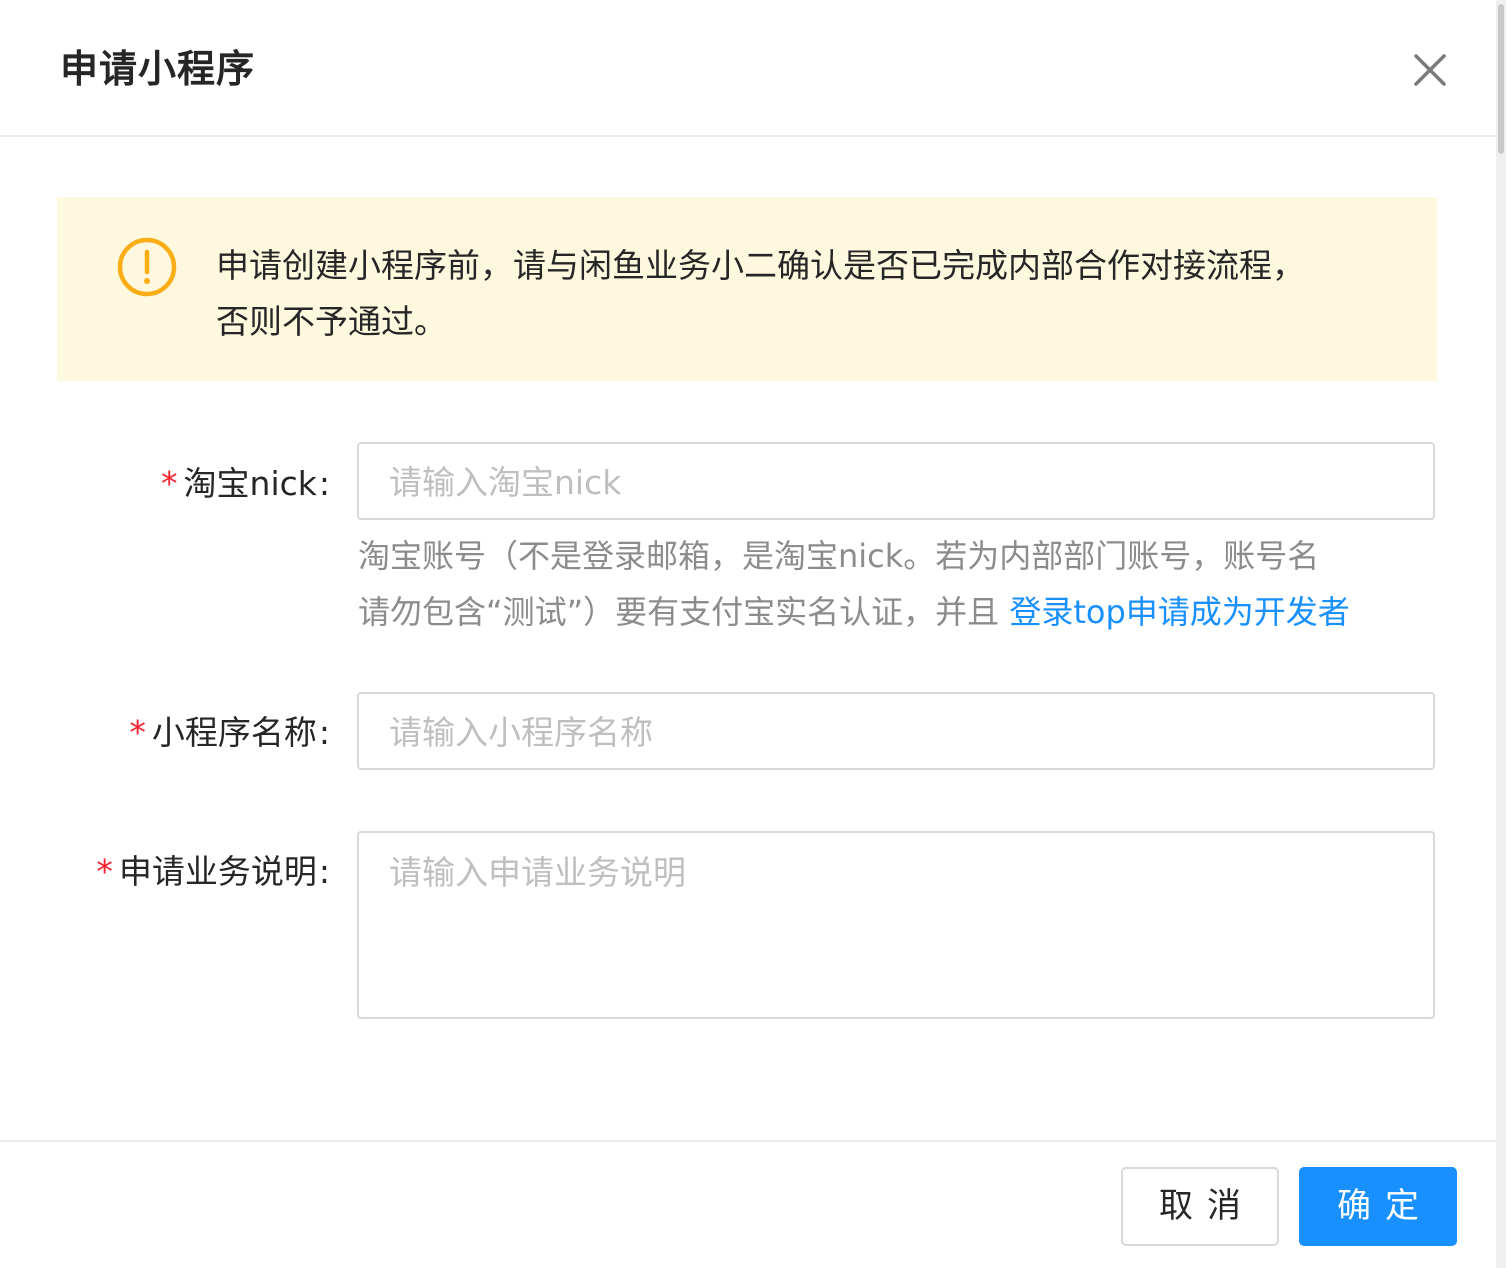 The height and width of the screenshot is (1268, 1506). I want to click on taobao-nick-input: 请输入淘宝nick, so click(896, 481).